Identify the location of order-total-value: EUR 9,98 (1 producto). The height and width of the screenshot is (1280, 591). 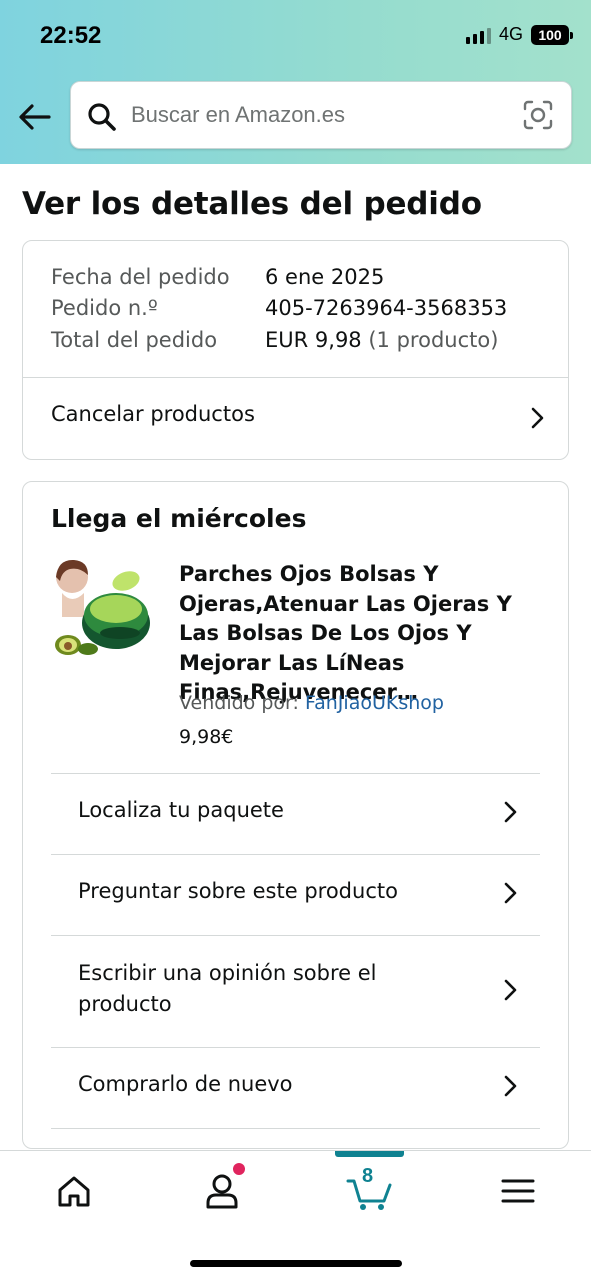
(381, 340).